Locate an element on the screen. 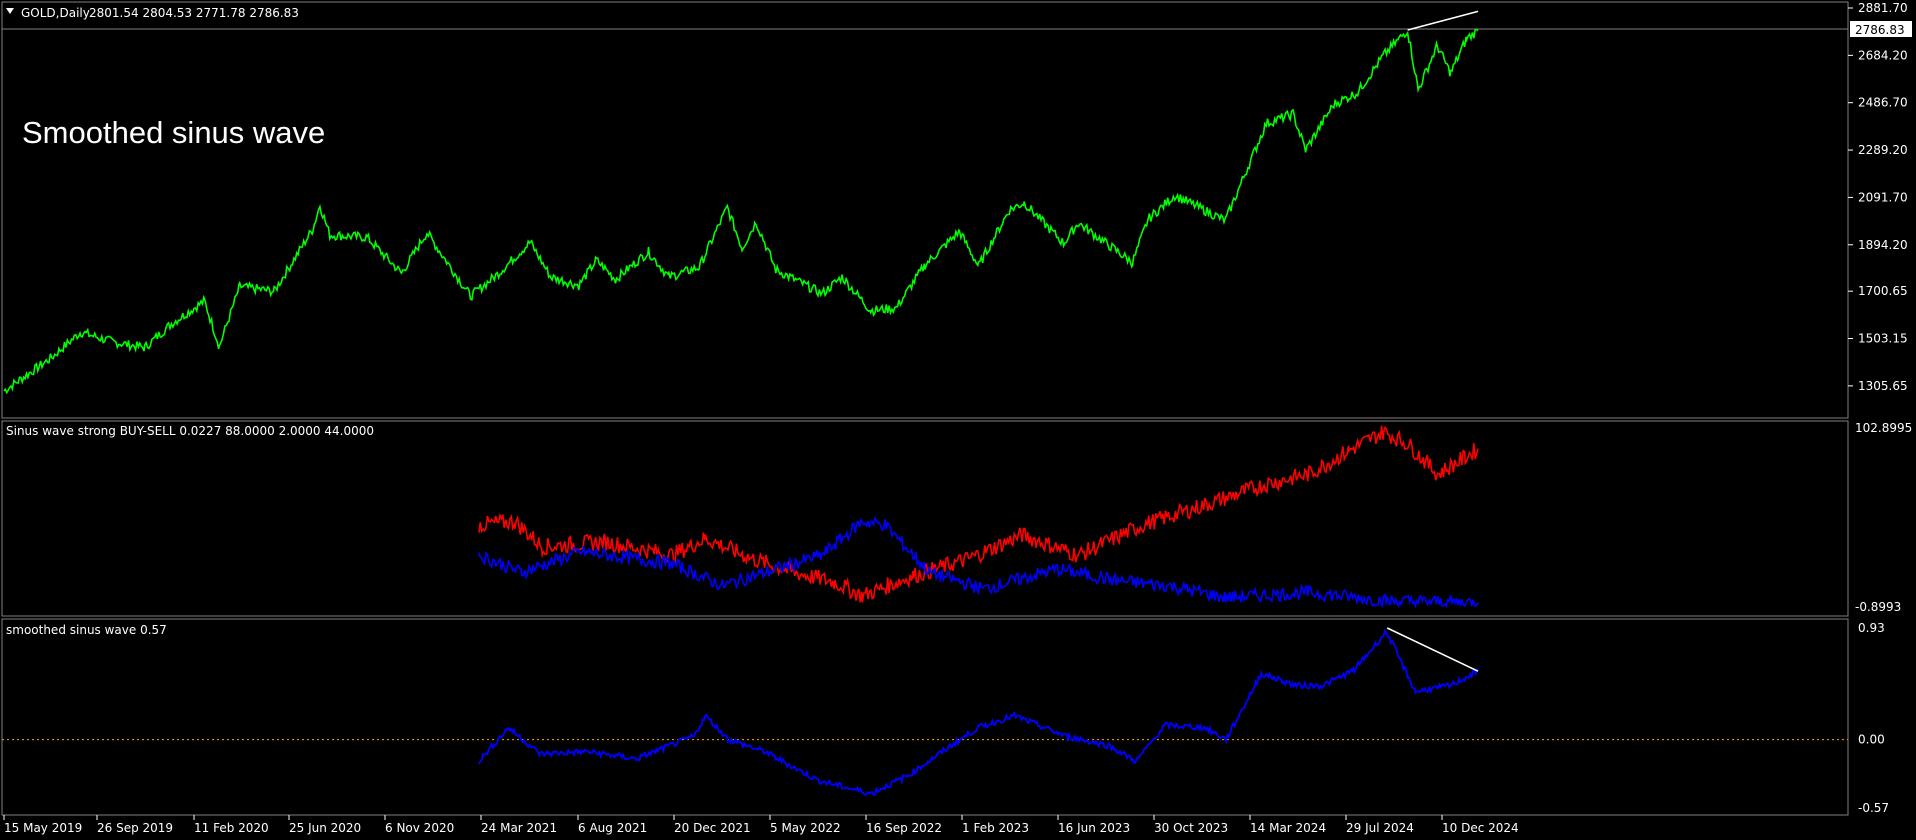  collapse-triangle-icon is located at coordinates (10, 11).